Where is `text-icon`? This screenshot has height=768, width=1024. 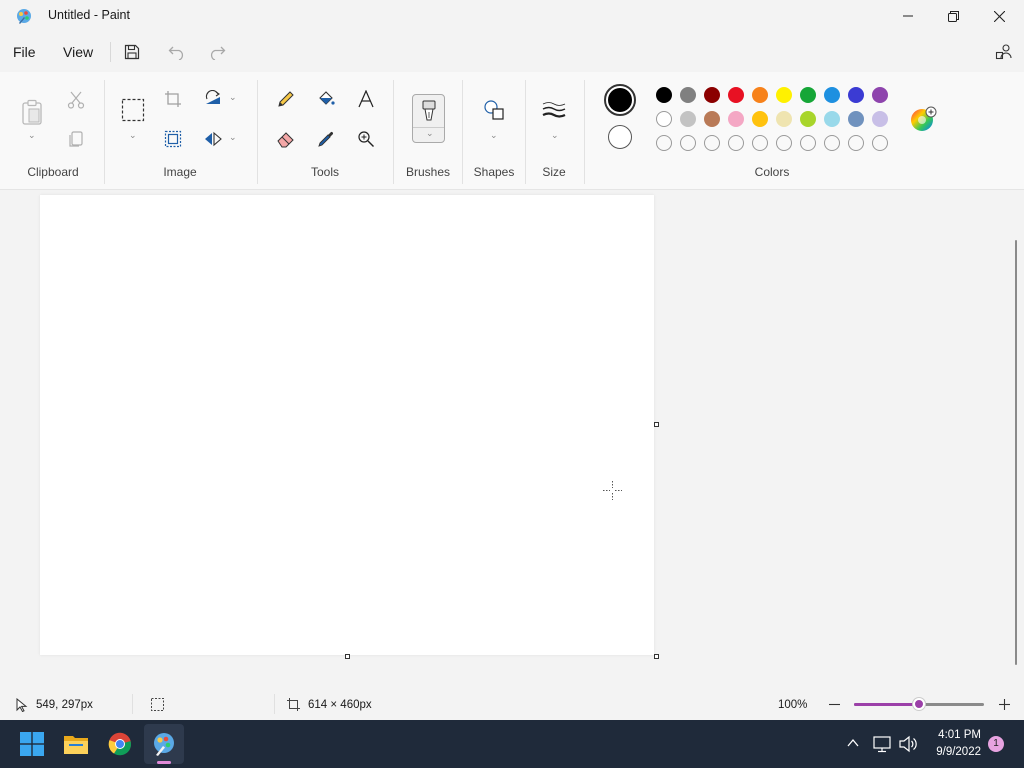 text-icon is located at coordinates (366, 99).